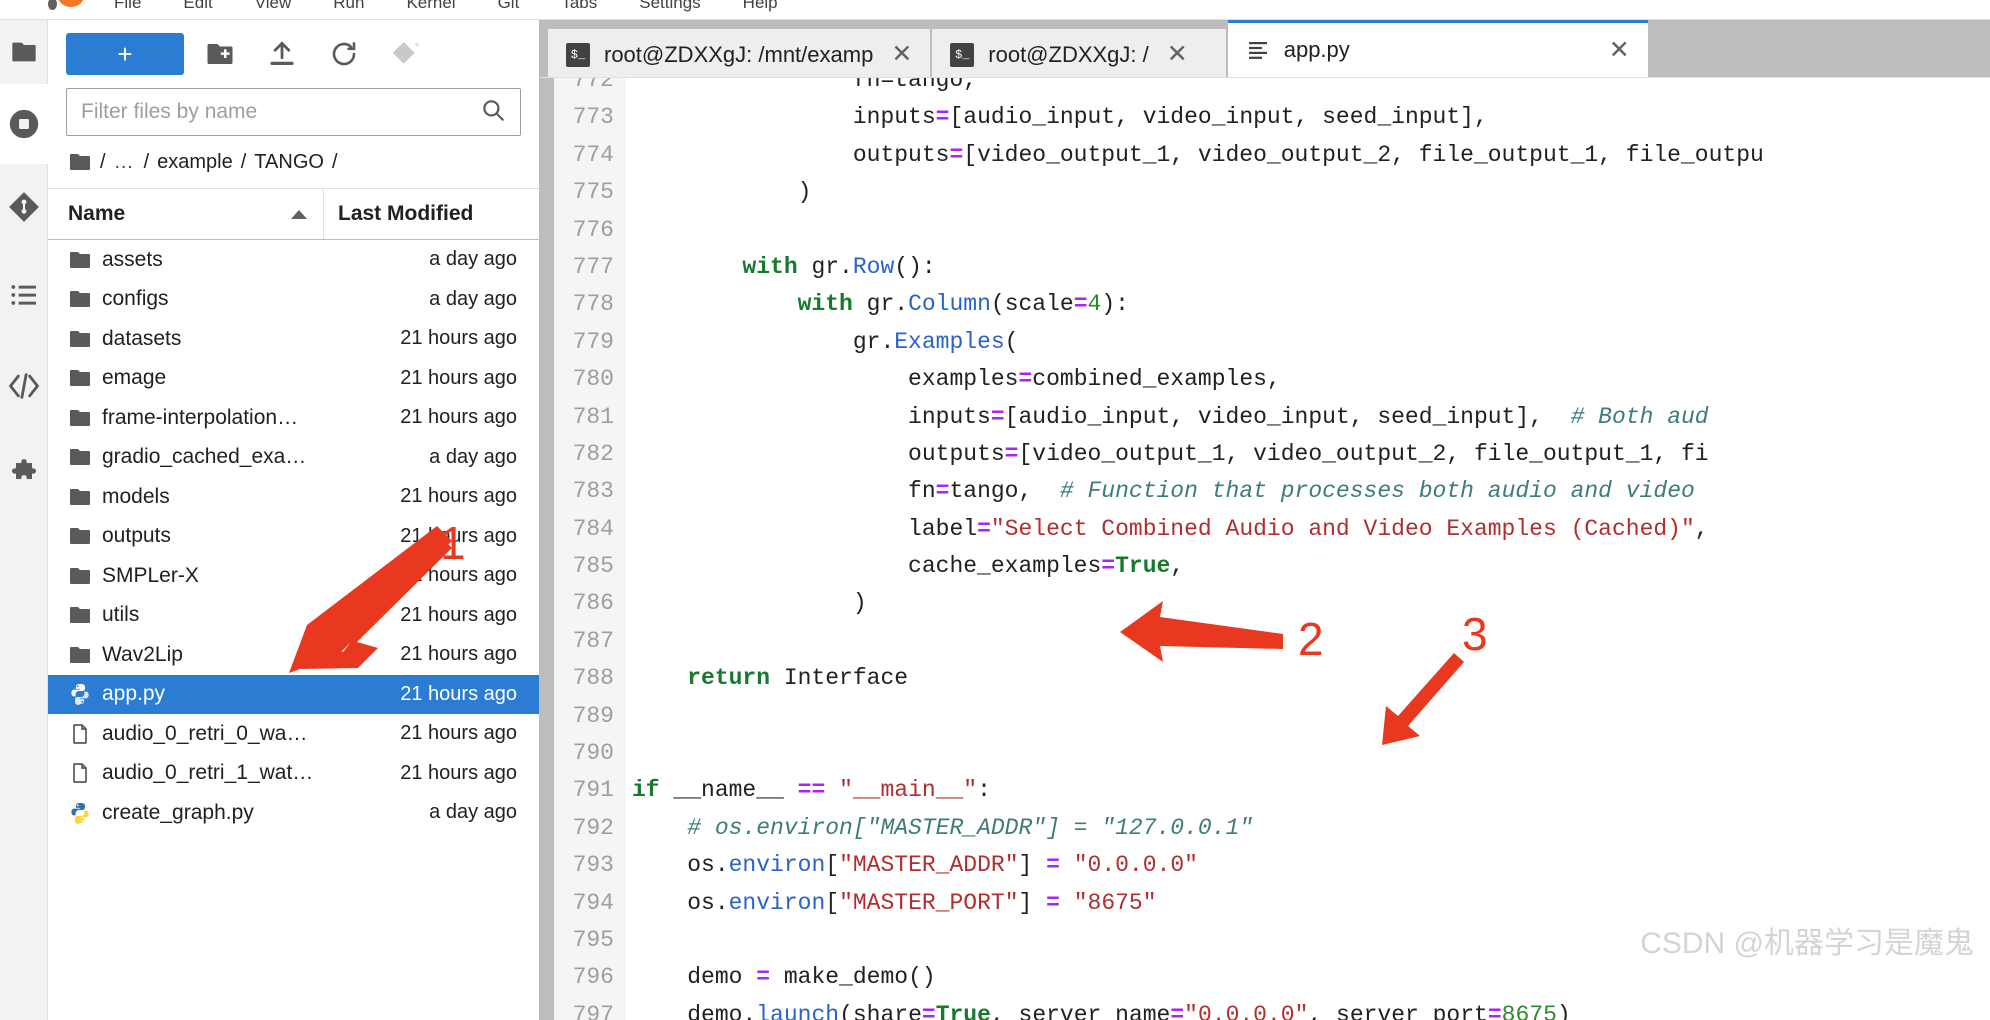 The width and height of the screenshot is (1990, 1020). I want to click on file-row: Wav2Lip 21 hours ago, so click(293, 655).